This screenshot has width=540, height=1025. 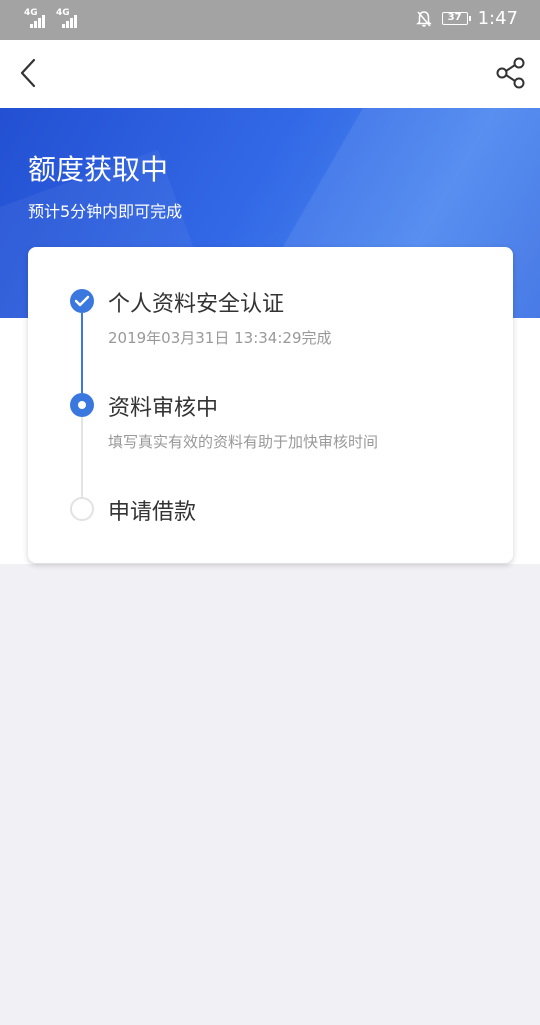 I want to click on step-title: 资料审核中, so click(x=163, y=408).